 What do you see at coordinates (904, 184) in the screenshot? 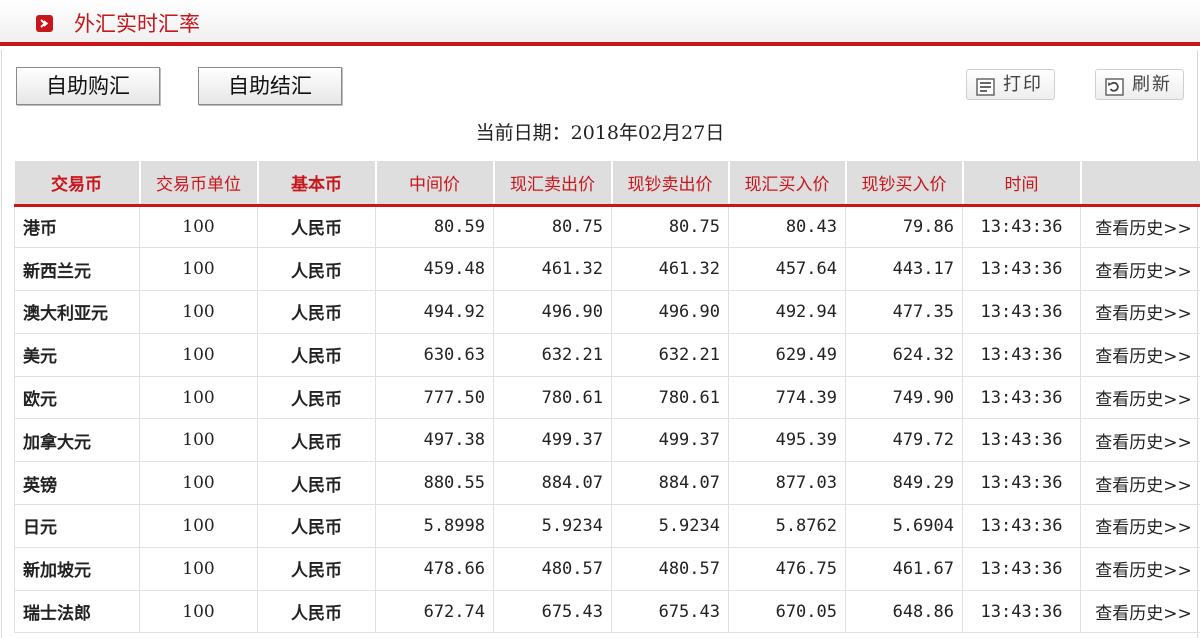
I see `col-header-cash-buy: 现钞买入价` at bounding box center [904, 184].